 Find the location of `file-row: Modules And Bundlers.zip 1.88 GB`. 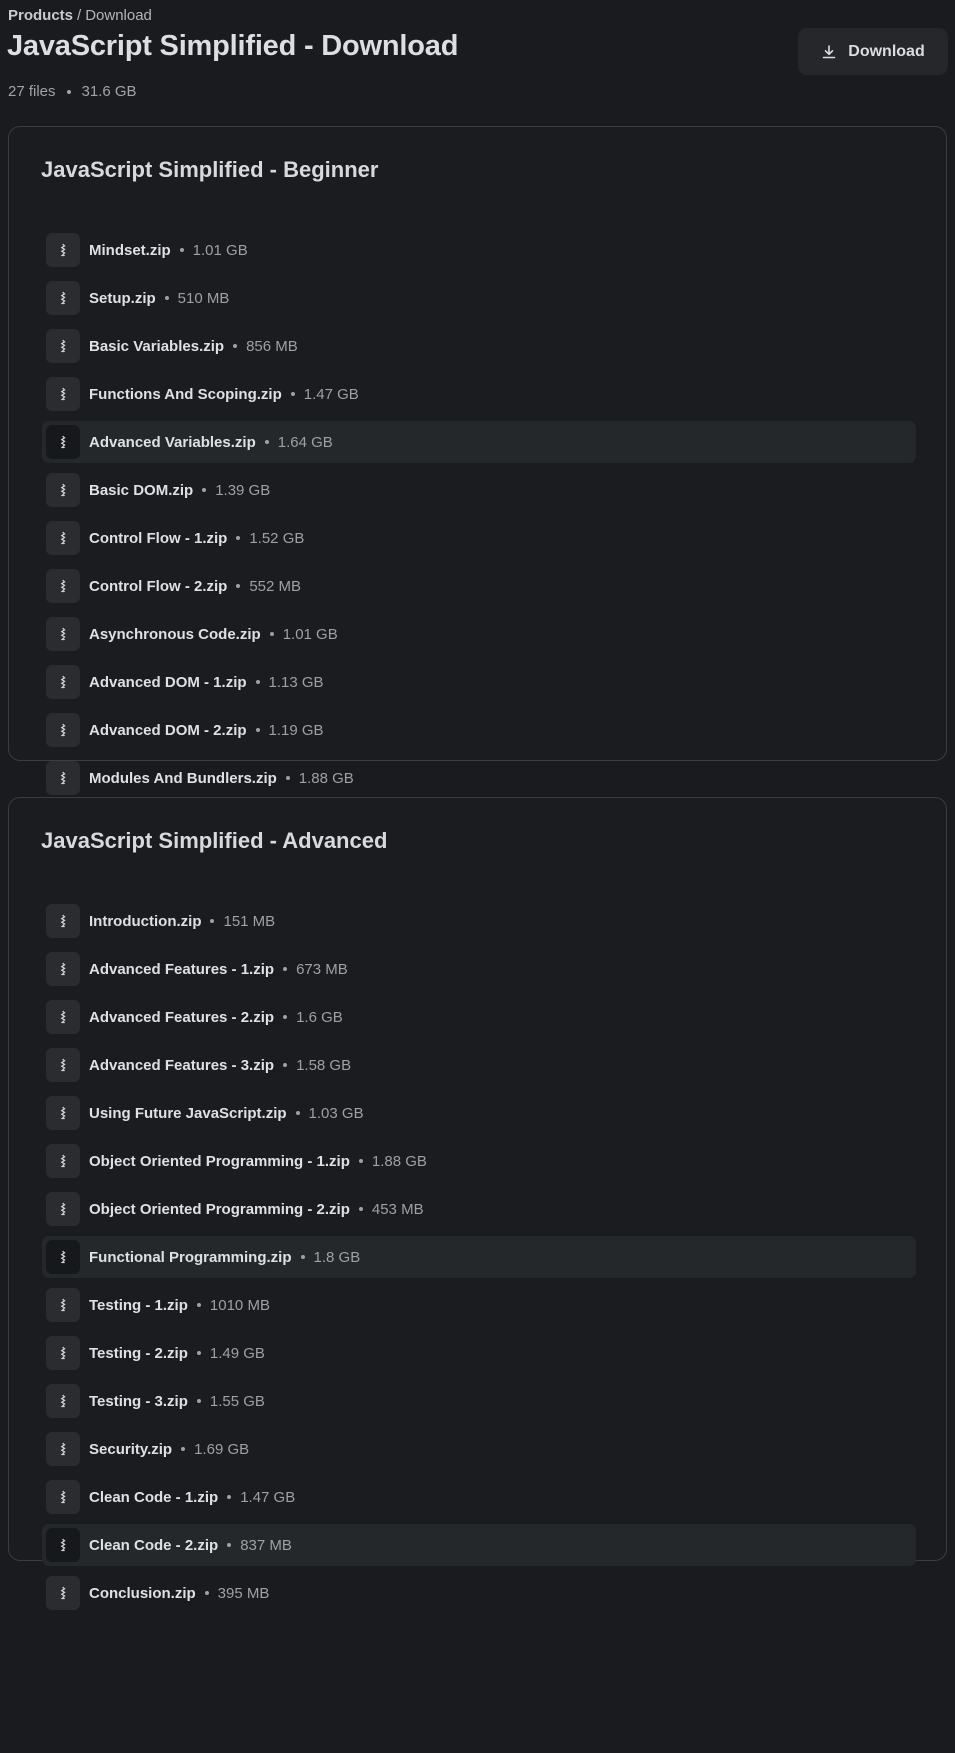

file-row: Modules And Bundlers.zip 1.88 GB is located at coordinates (479, 778).